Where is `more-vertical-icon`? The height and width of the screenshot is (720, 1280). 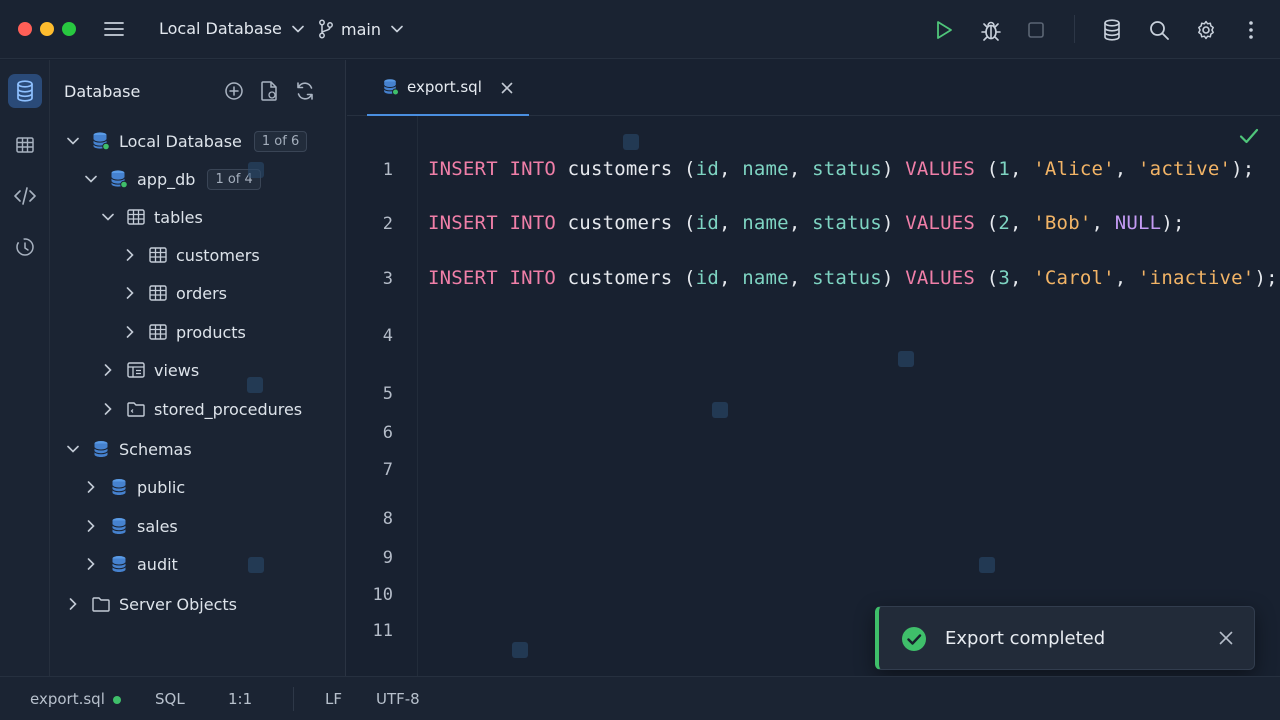 more-vertical-icon is located at coordinates (1251, 30).